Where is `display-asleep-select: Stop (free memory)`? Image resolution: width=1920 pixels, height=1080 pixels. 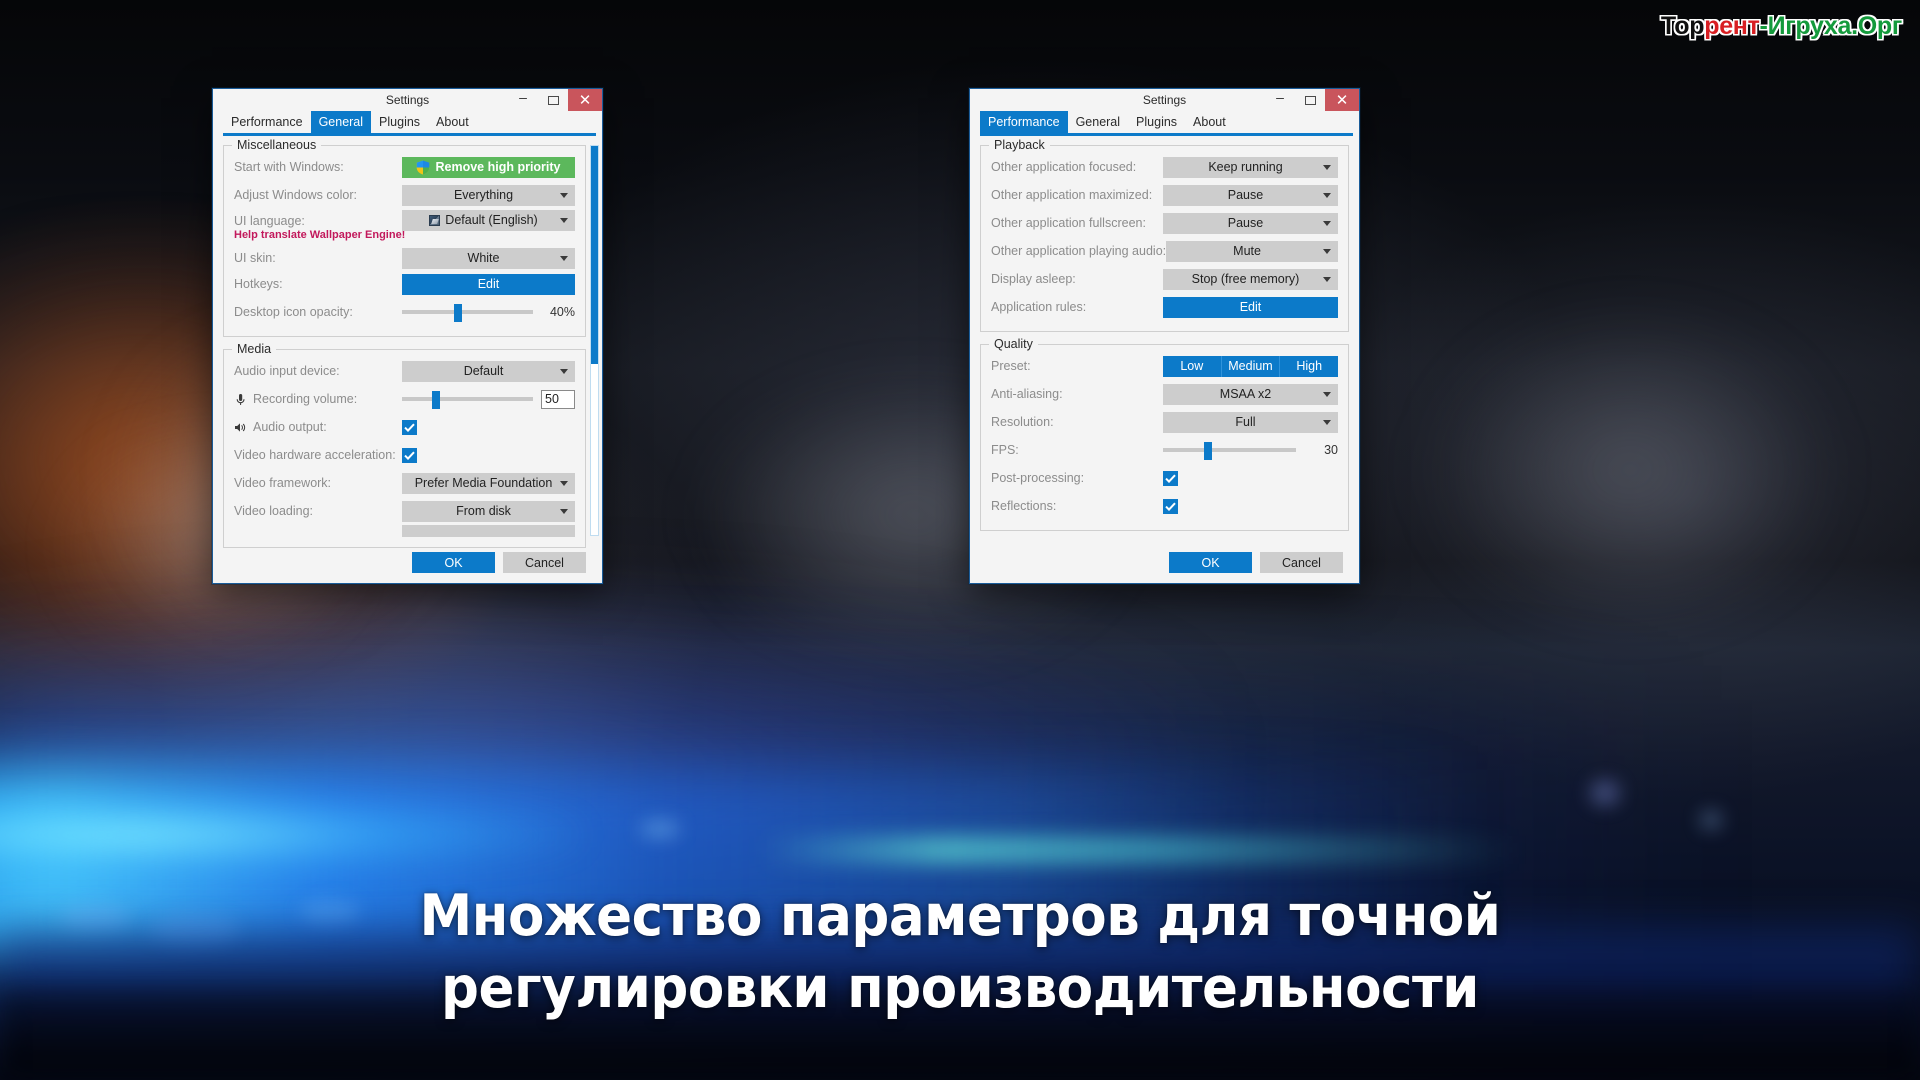
display-asleep-select: Stop (free memory) is located at coordinates (1250, 279).